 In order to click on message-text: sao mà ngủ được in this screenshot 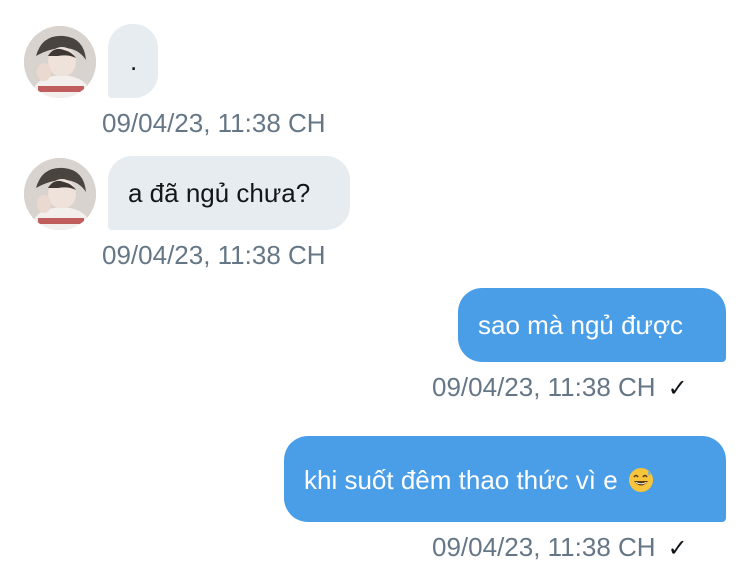, I will do `click(581, 325)`.